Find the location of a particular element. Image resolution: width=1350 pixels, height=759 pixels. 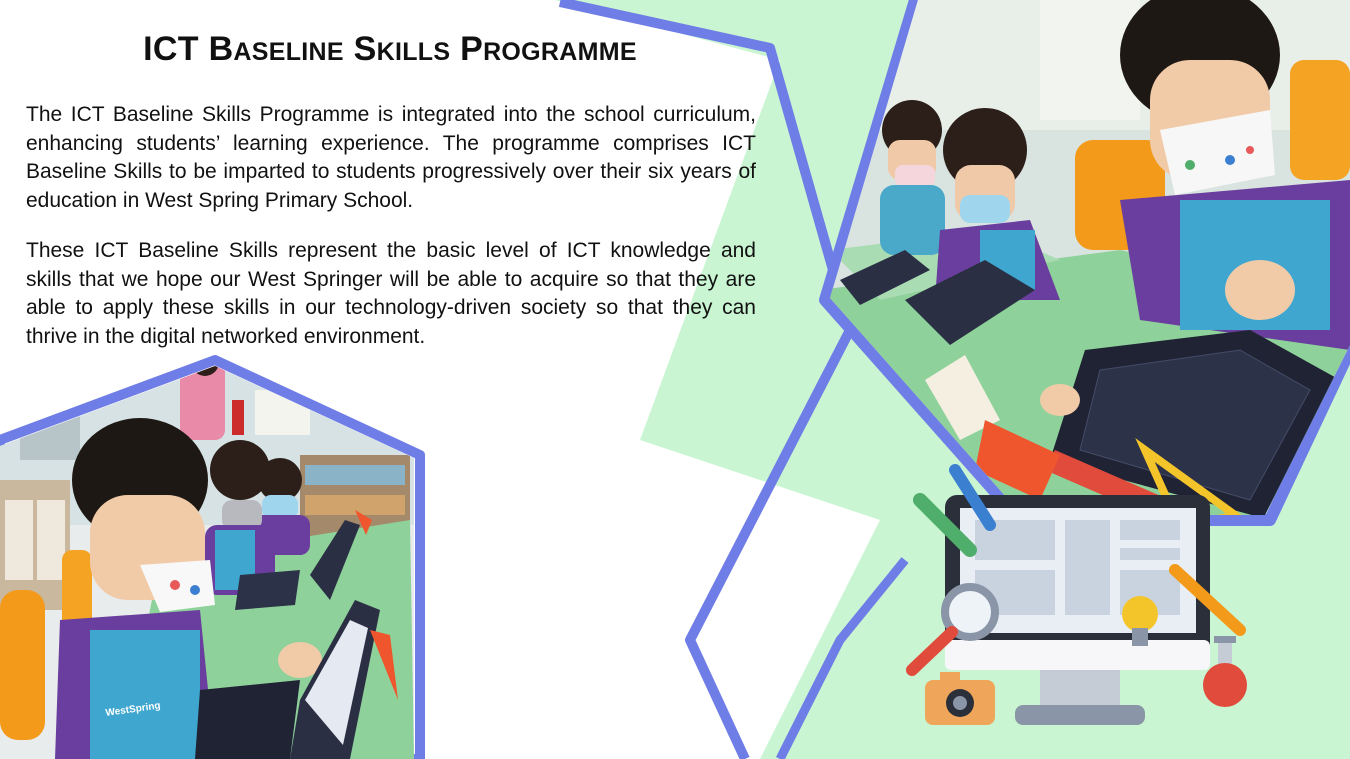

title-word-4: PROGRAMME is located at coordinates (548, 49).